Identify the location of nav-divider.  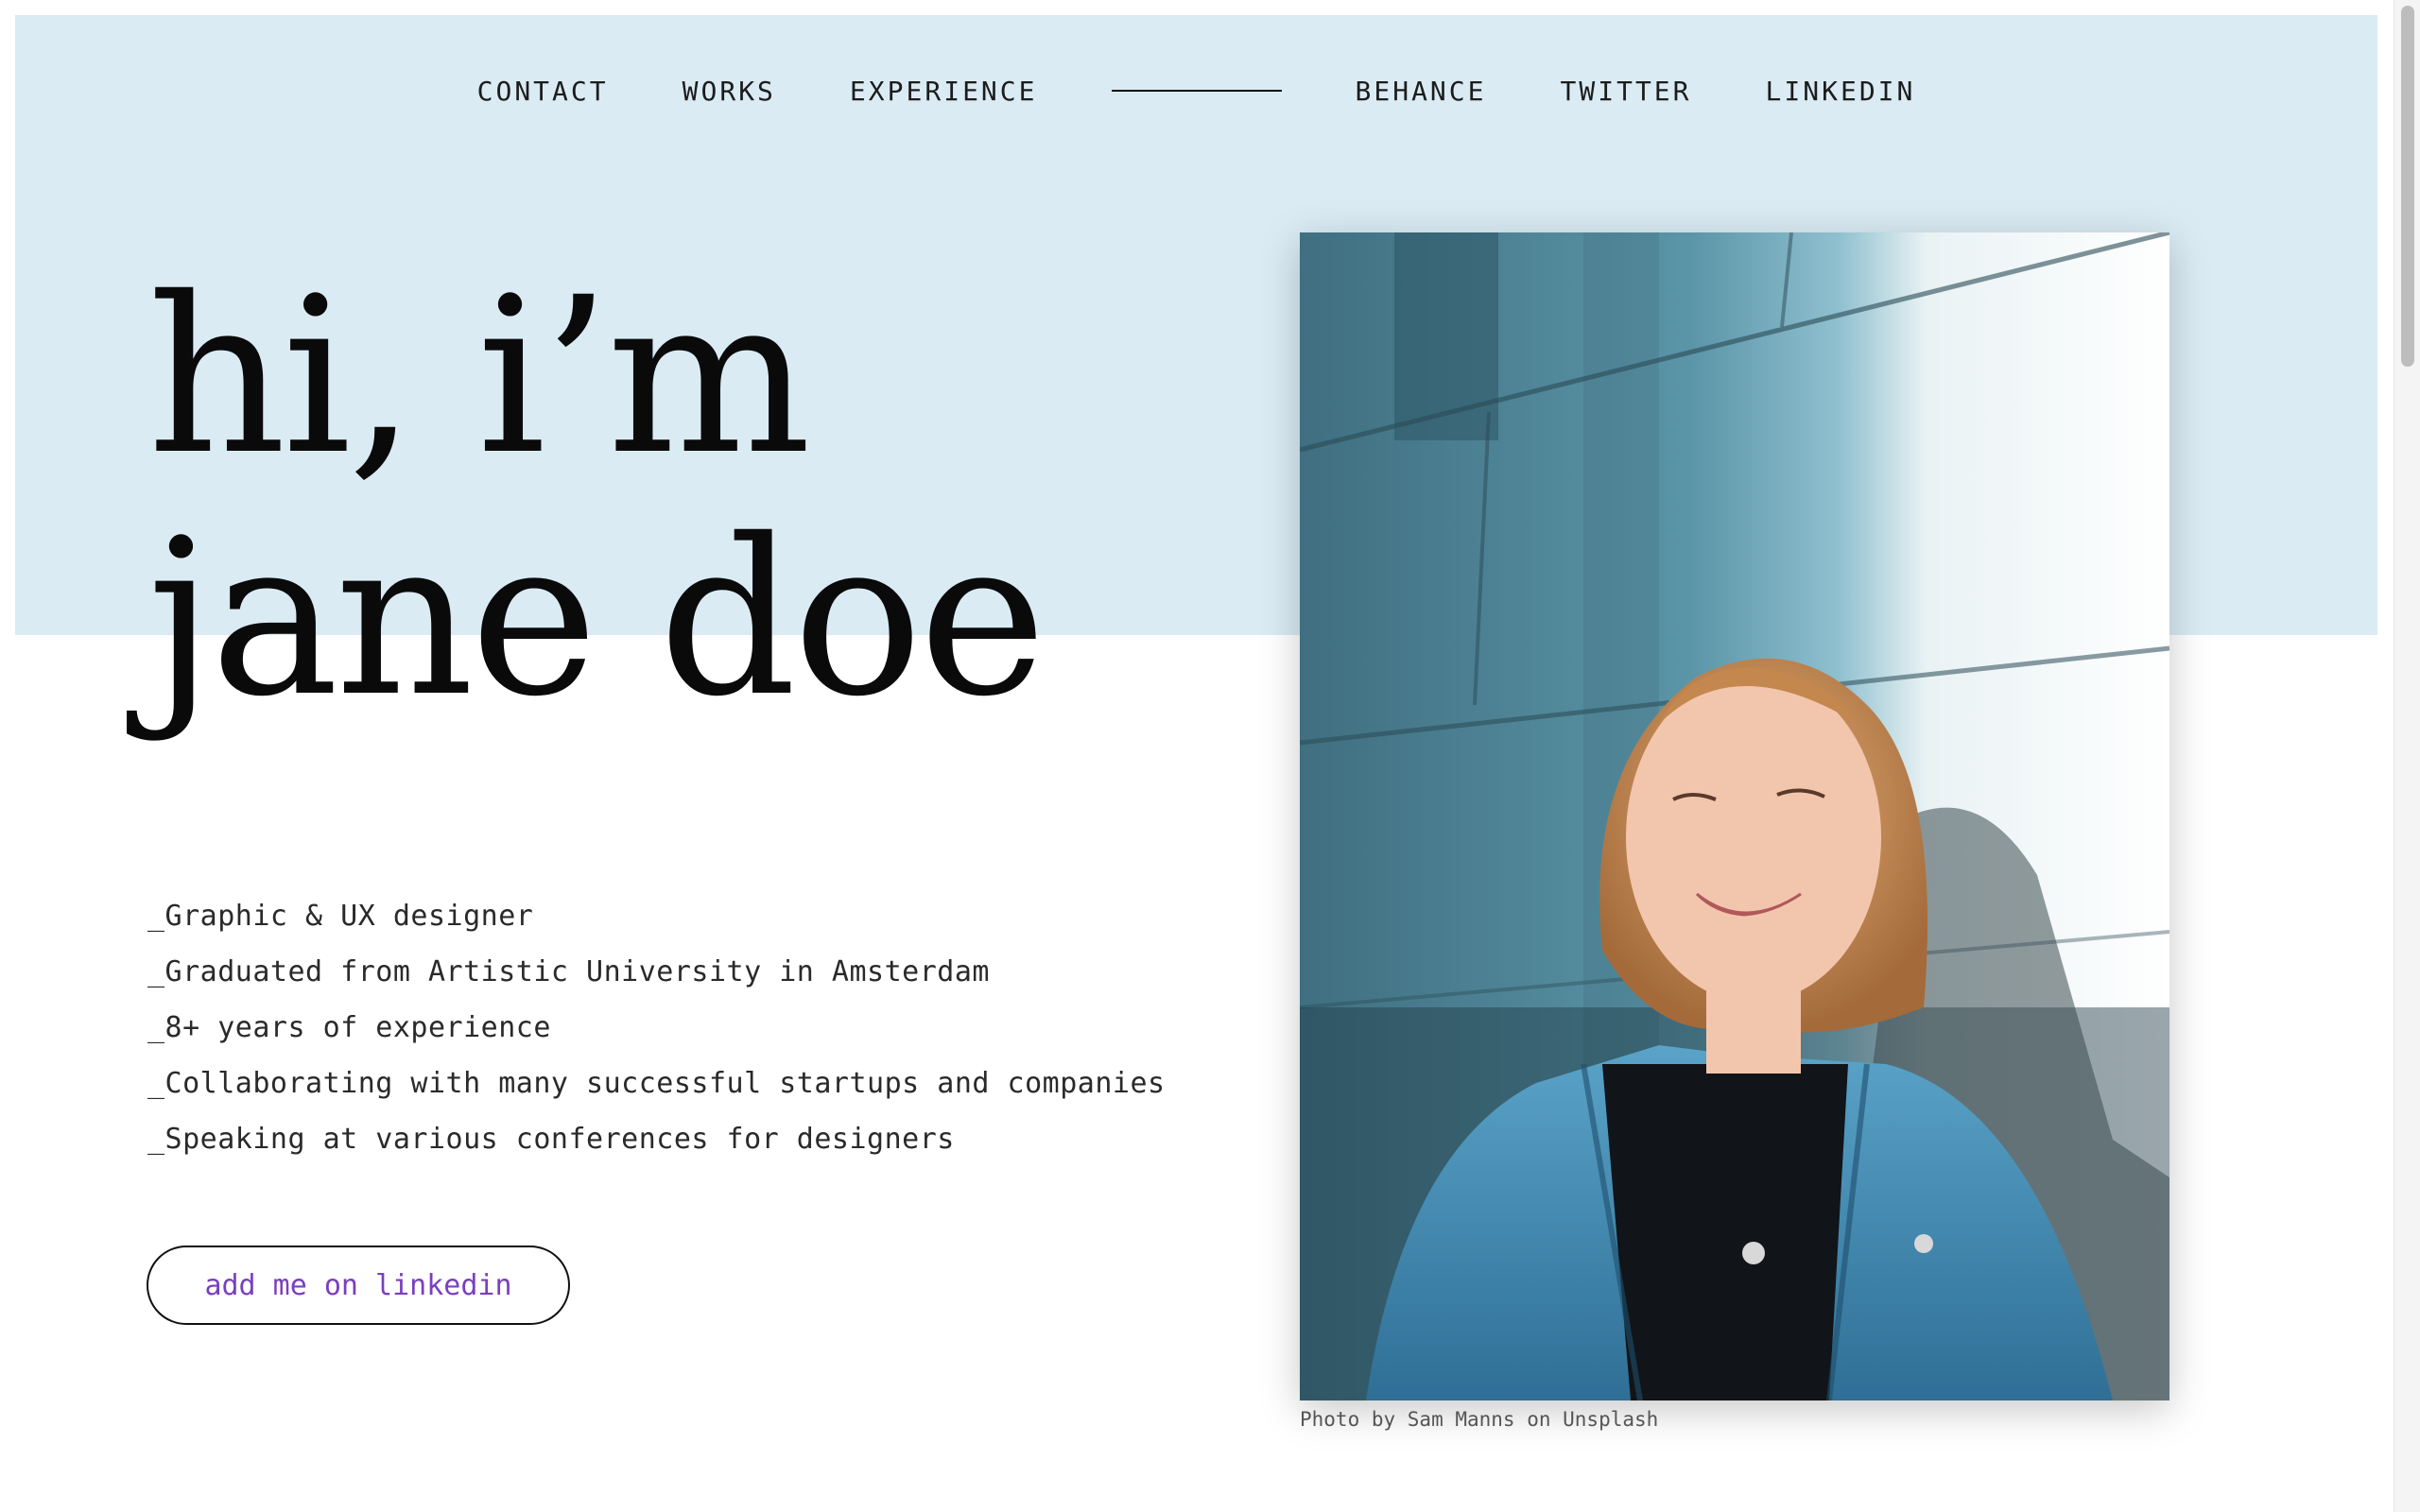
(1196, 91).